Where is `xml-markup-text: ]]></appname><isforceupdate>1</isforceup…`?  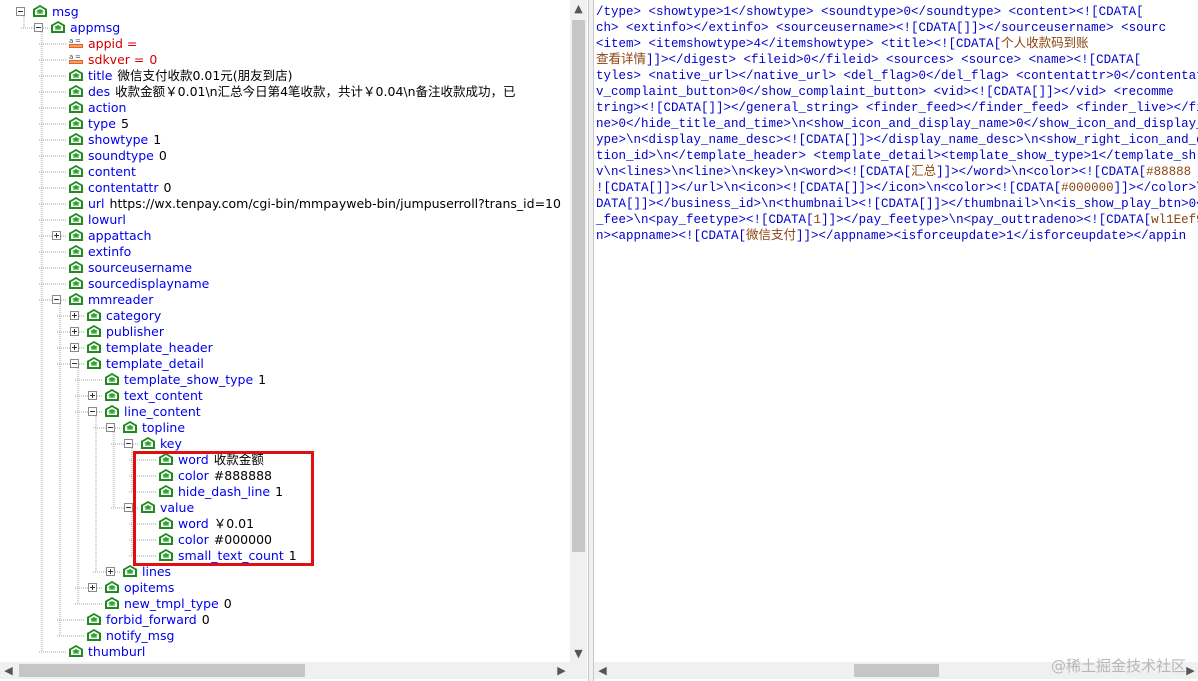
xml-markup-text: ]]></appname><isforceupdate>1</isforceup… is located at coordinates (991, 236).